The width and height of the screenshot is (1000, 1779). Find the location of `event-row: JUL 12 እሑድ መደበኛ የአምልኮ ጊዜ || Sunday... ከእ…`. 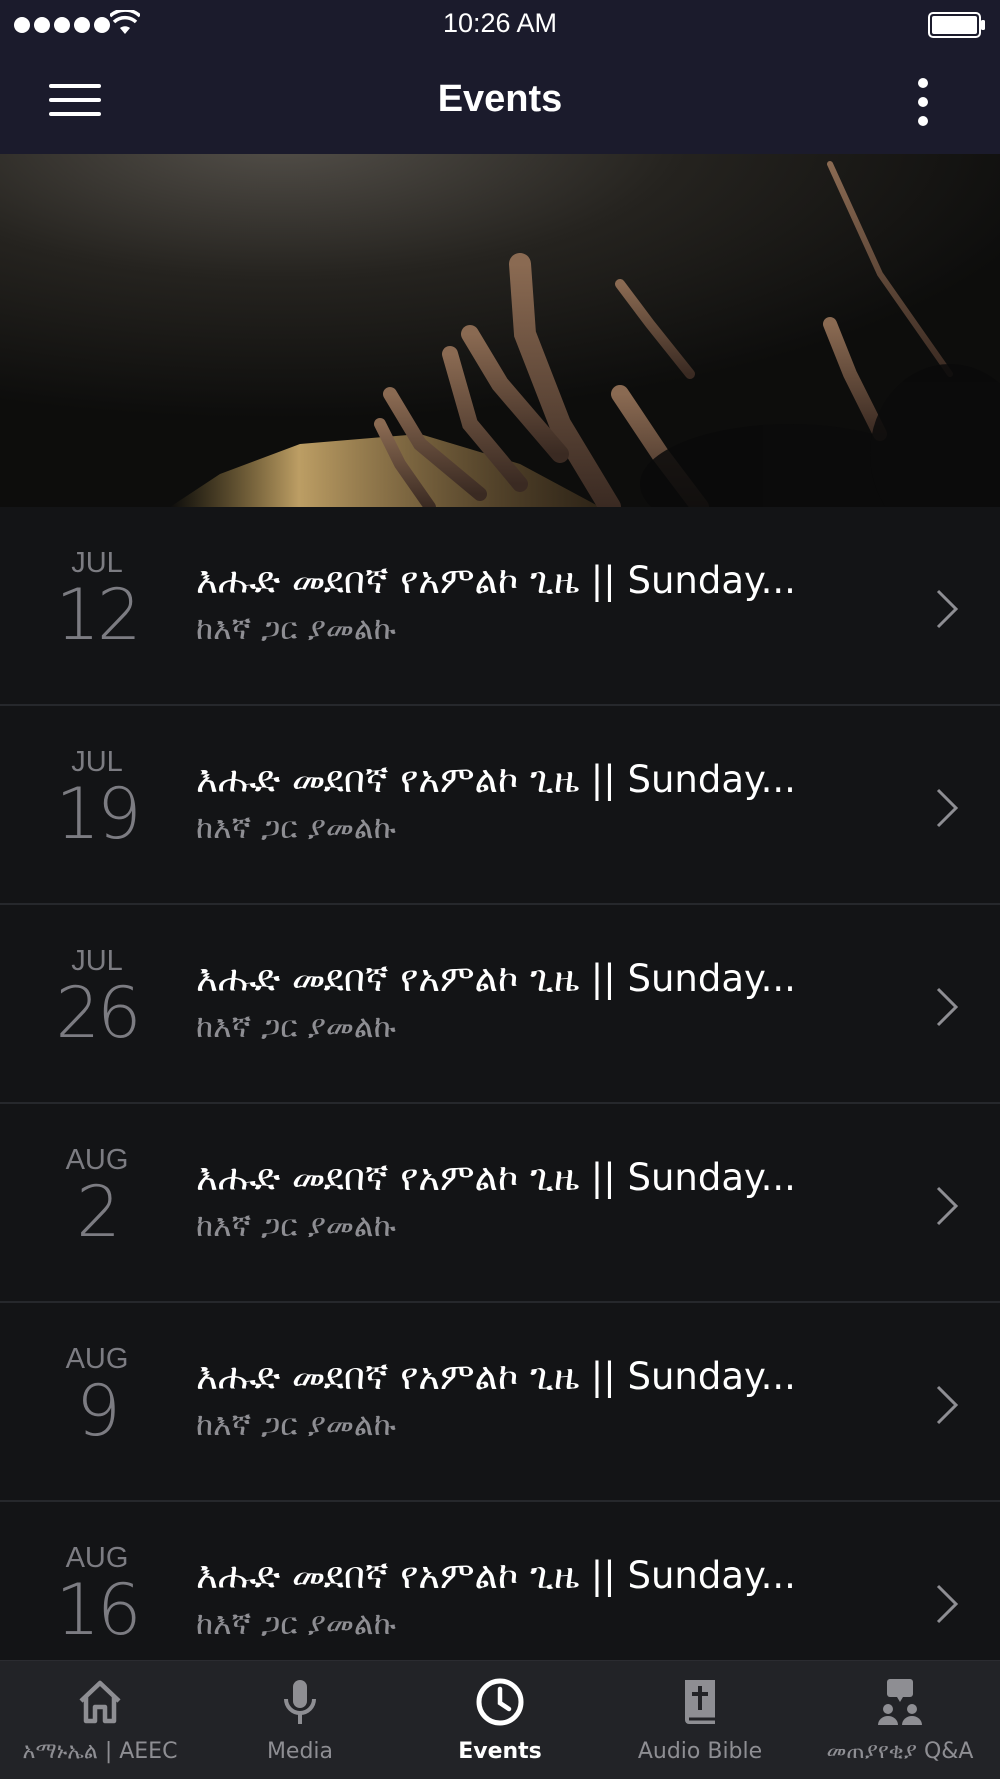

event-row: JUL 12 እሑድ መደበኛ የአምልኮ ጊዜ || Sunday... ከእ… is located at coordinates (500, 606).